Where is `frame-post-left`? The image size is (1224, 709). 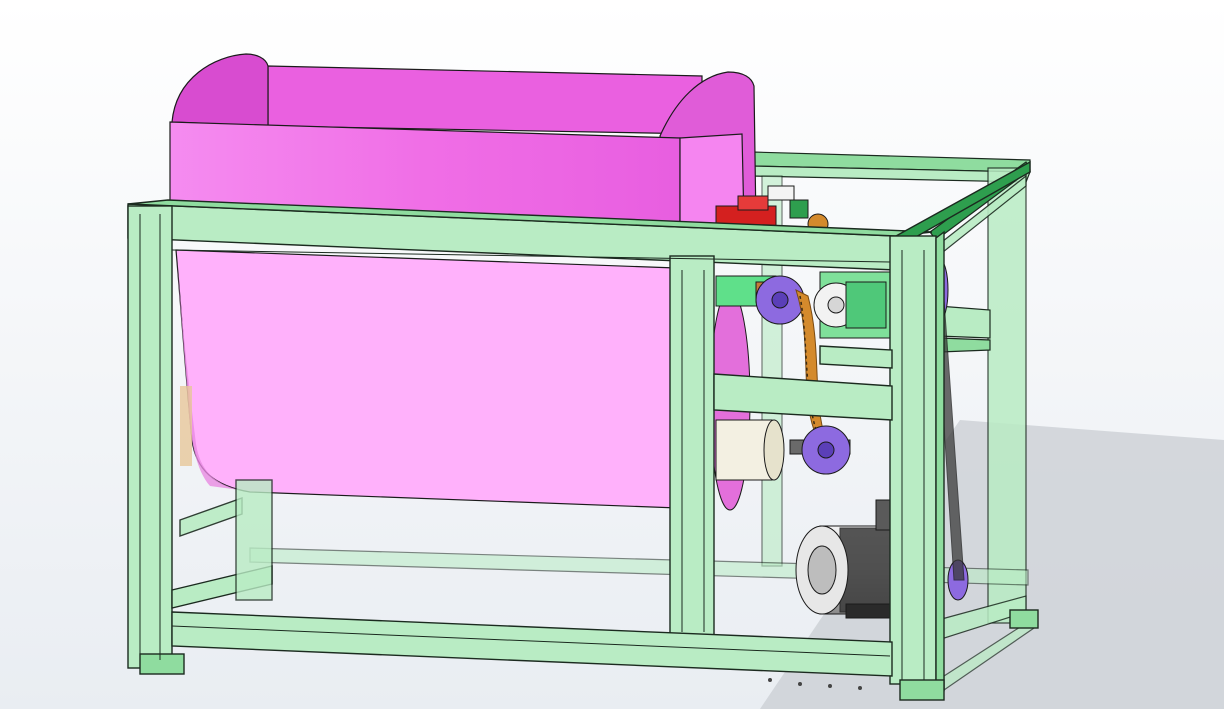 frame-post-left is located at coordinates (150, 437).